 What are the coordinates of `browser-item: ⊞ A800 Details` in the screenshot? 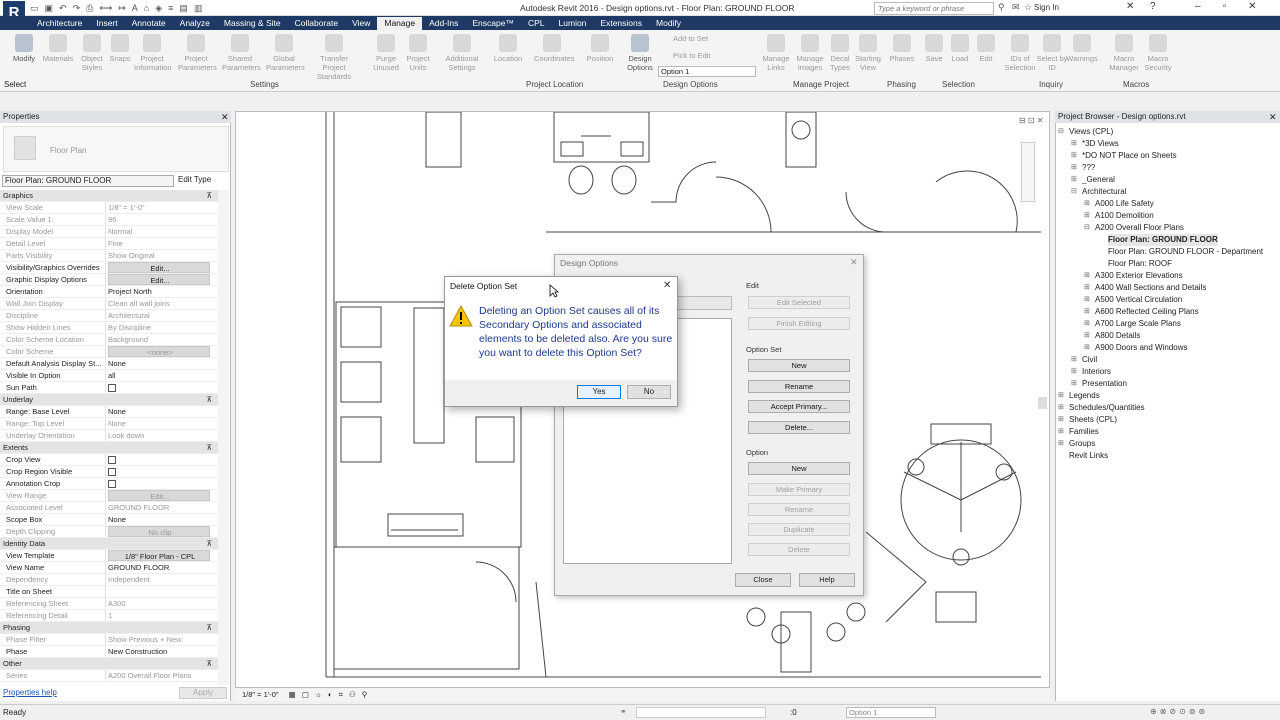 It's located at (1168, 336).